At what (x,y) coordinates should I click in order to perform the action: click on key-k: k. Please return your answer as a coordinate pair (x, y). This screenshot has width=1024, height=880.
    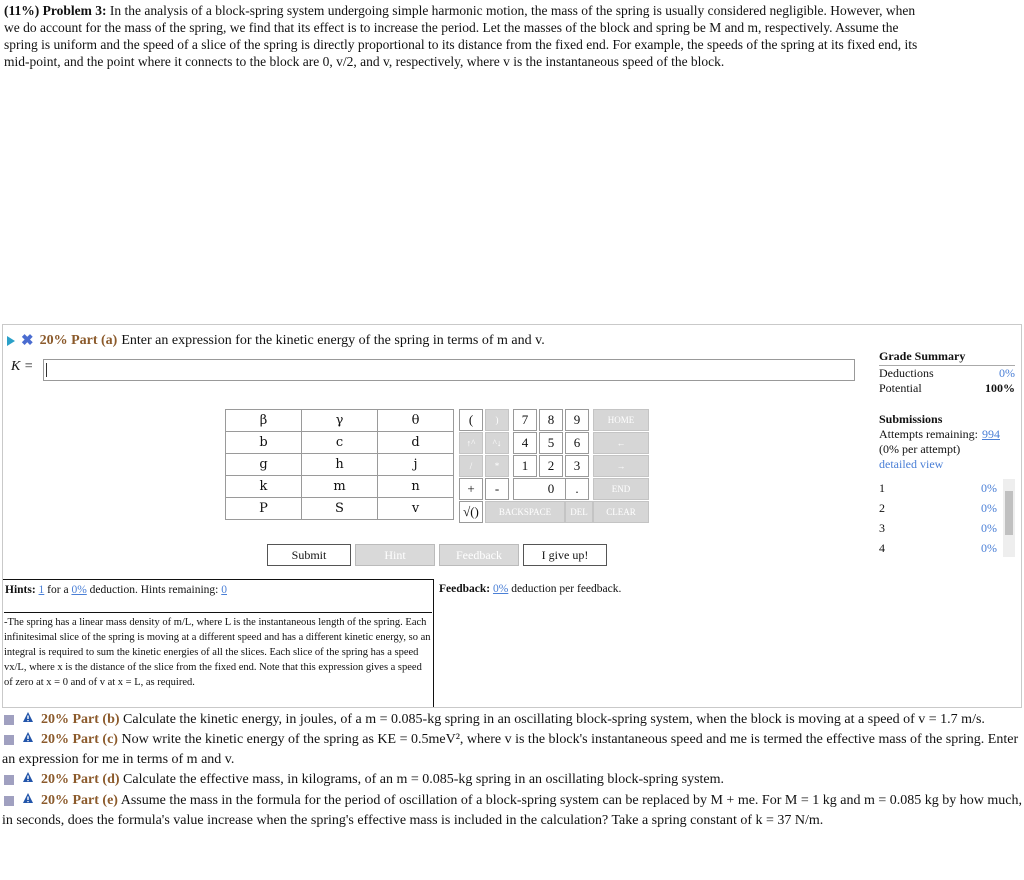
    Looking at the image, I should click on (263, 486).